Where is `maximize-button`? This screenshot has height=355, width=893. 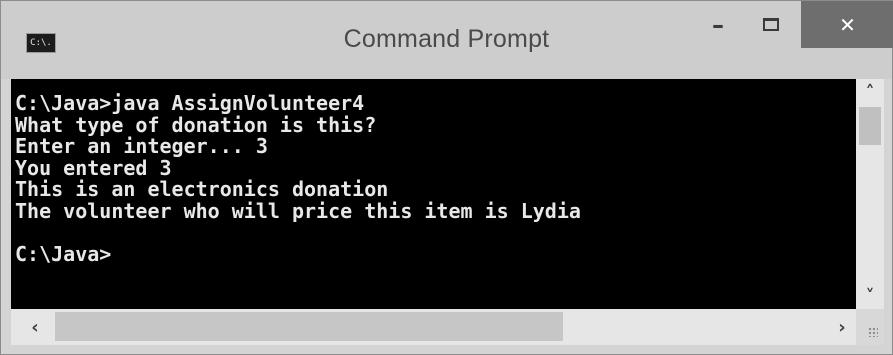 maximize-button is located at coordinates (771, 24).